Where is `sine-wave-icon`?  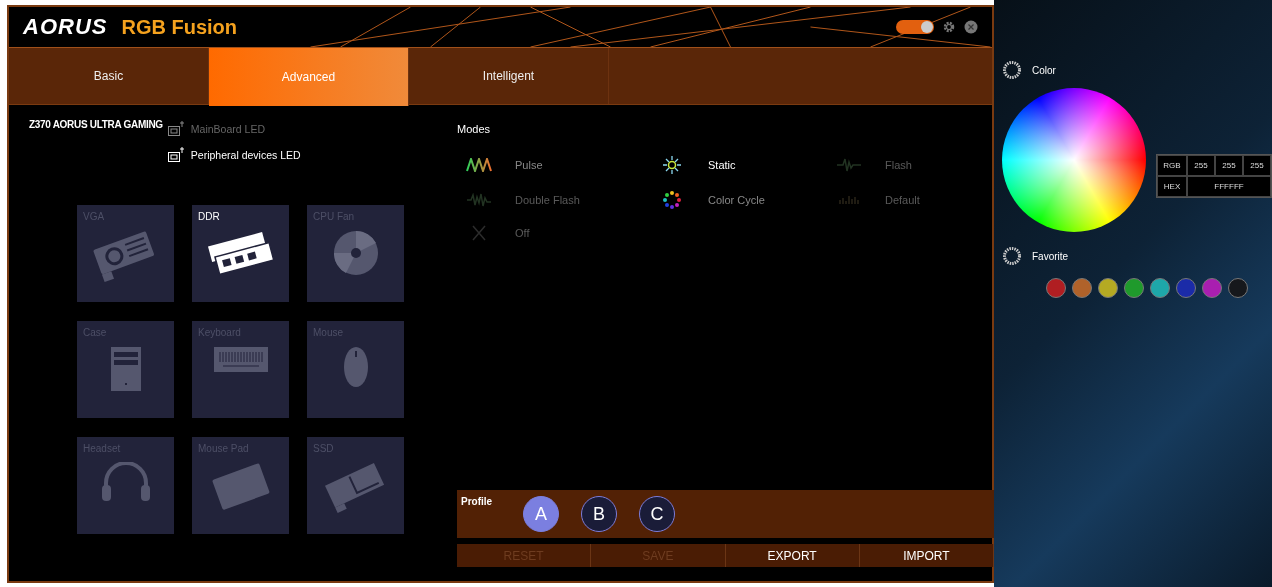 sine-wave-icon is located at coordinates (479, 165).